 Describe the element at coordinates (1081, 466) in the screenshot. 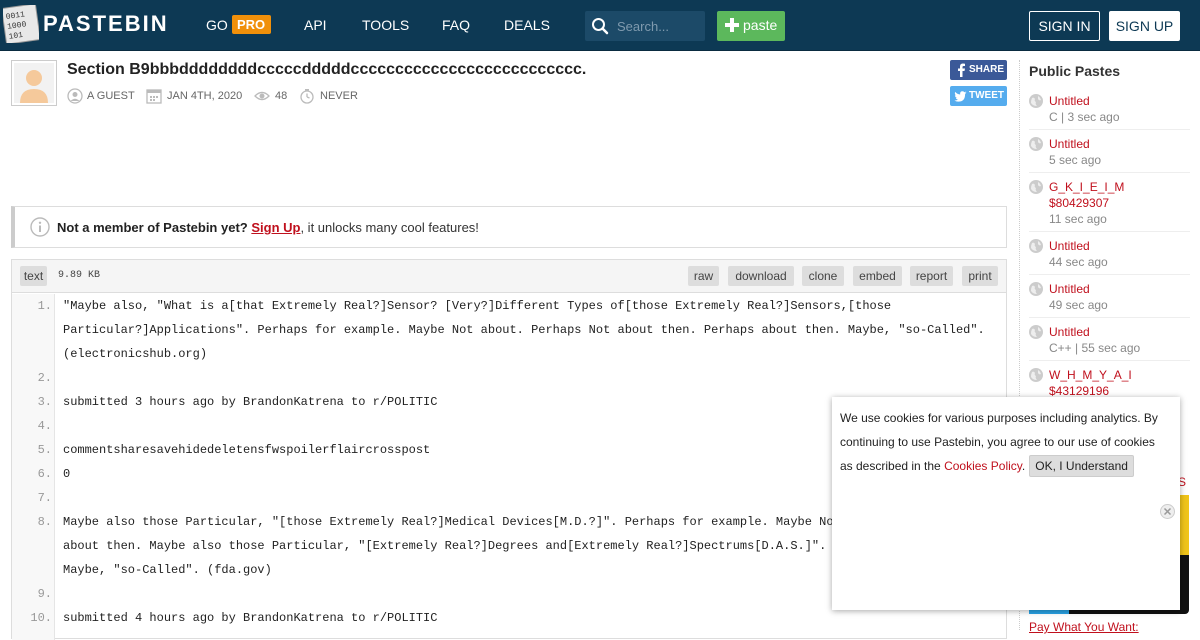

I see `cookie-accept-button: OK, I Understand` at that location.